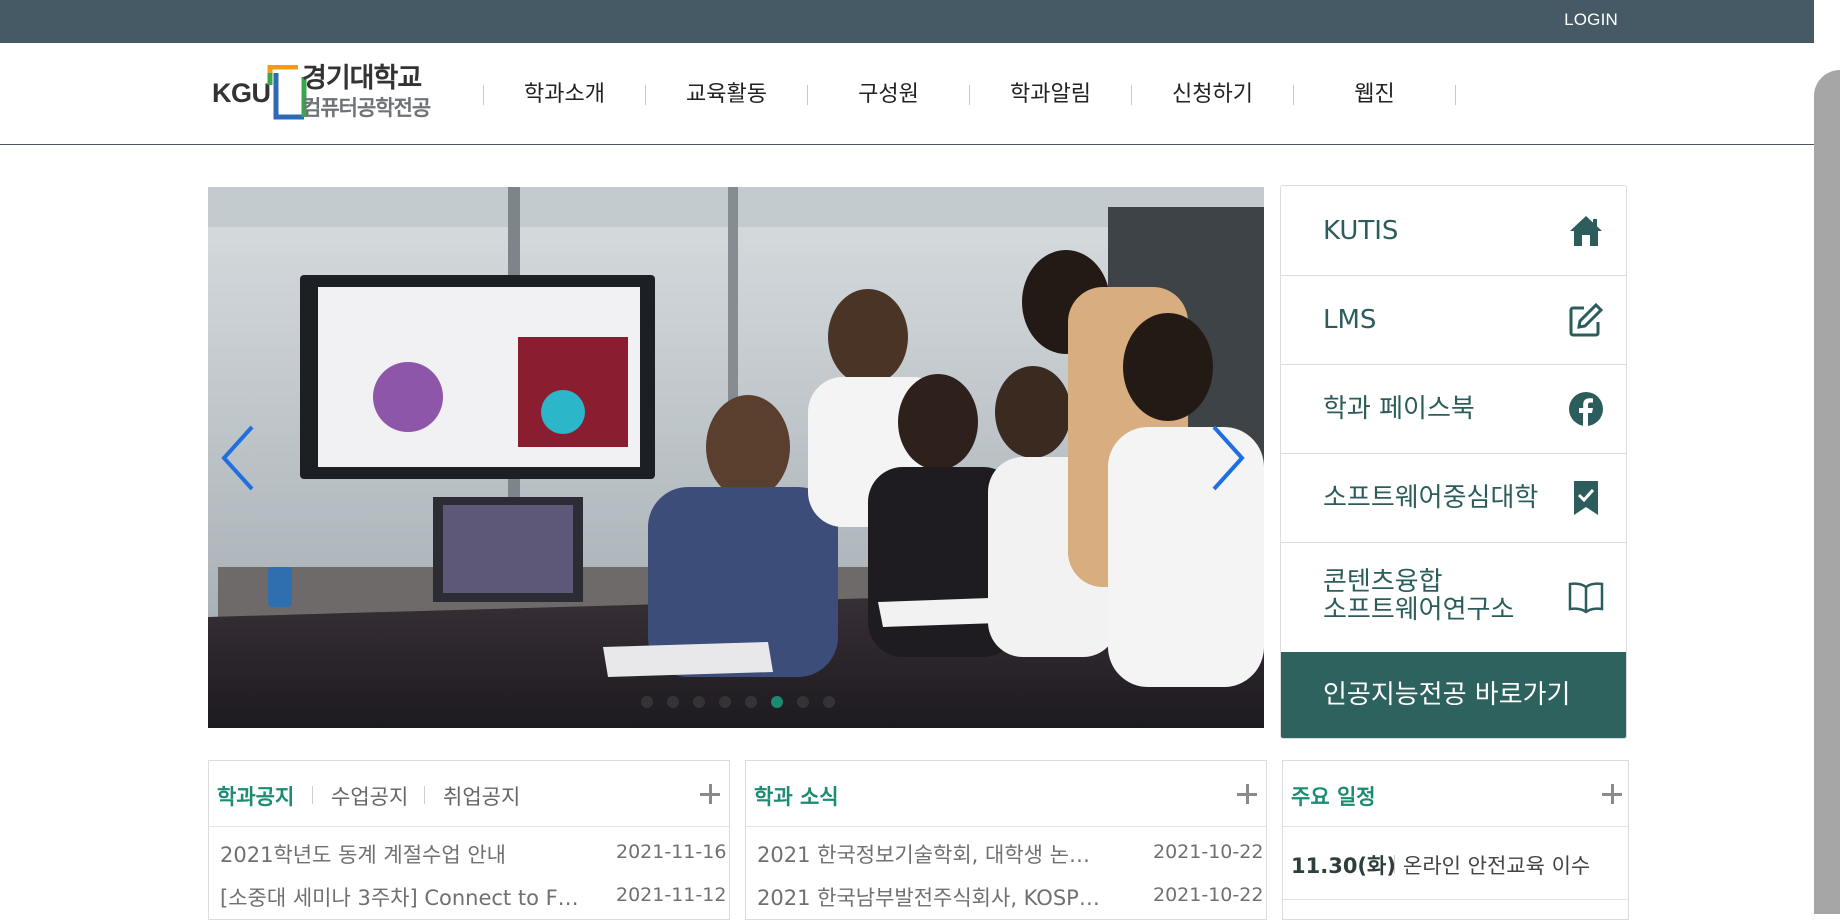  I want to click on quick-link-facebook: 학과 페이스북, so click(1453, 409).